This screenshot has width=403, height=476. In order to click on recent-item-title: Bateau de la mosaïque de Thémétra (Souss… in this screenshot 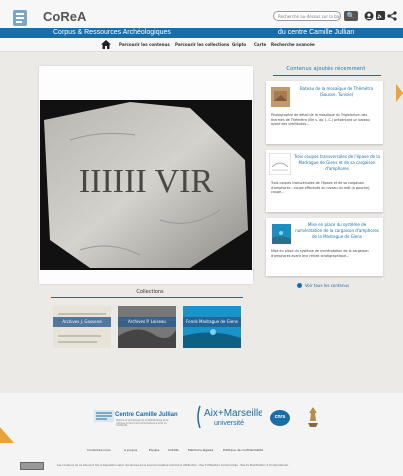, I will do `click(336, 92)`.